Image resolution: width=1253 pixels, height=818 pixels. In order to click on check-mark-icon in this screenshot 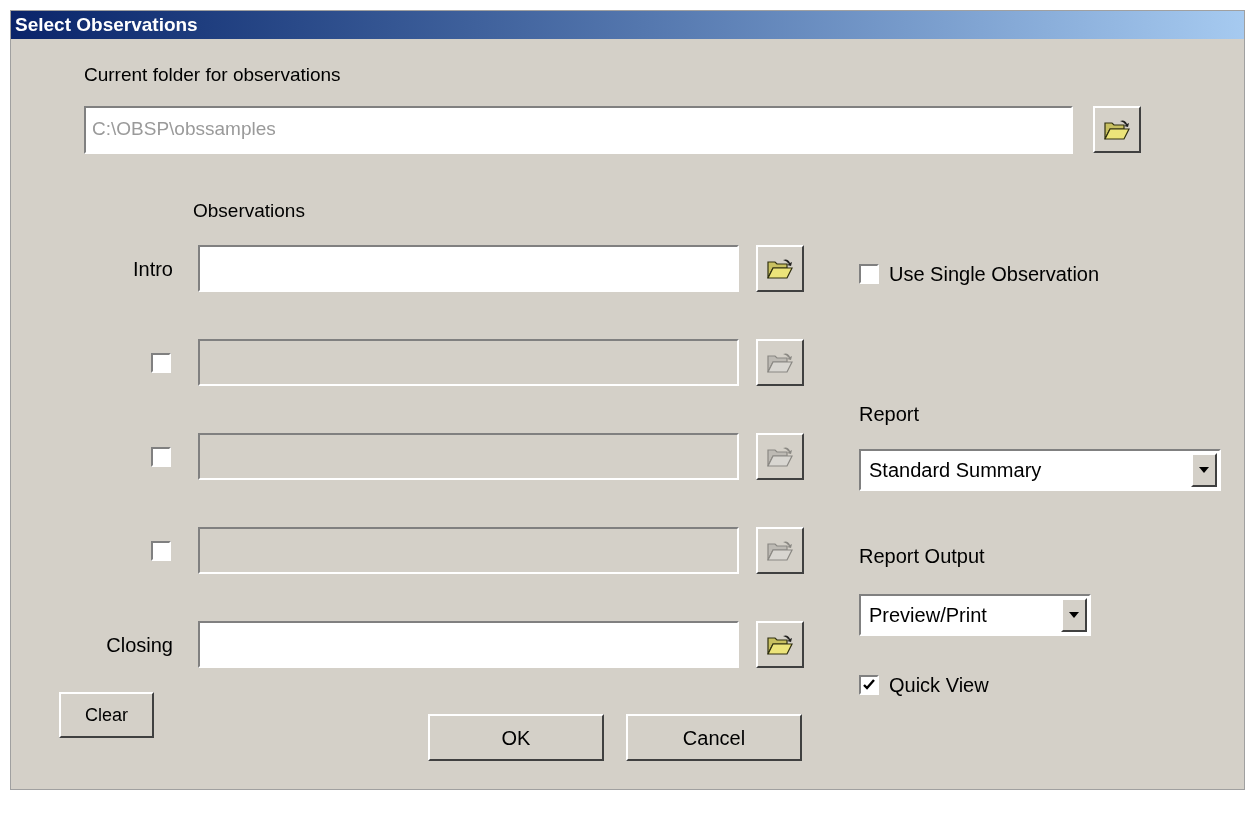, I will do `click(869, 684)`.